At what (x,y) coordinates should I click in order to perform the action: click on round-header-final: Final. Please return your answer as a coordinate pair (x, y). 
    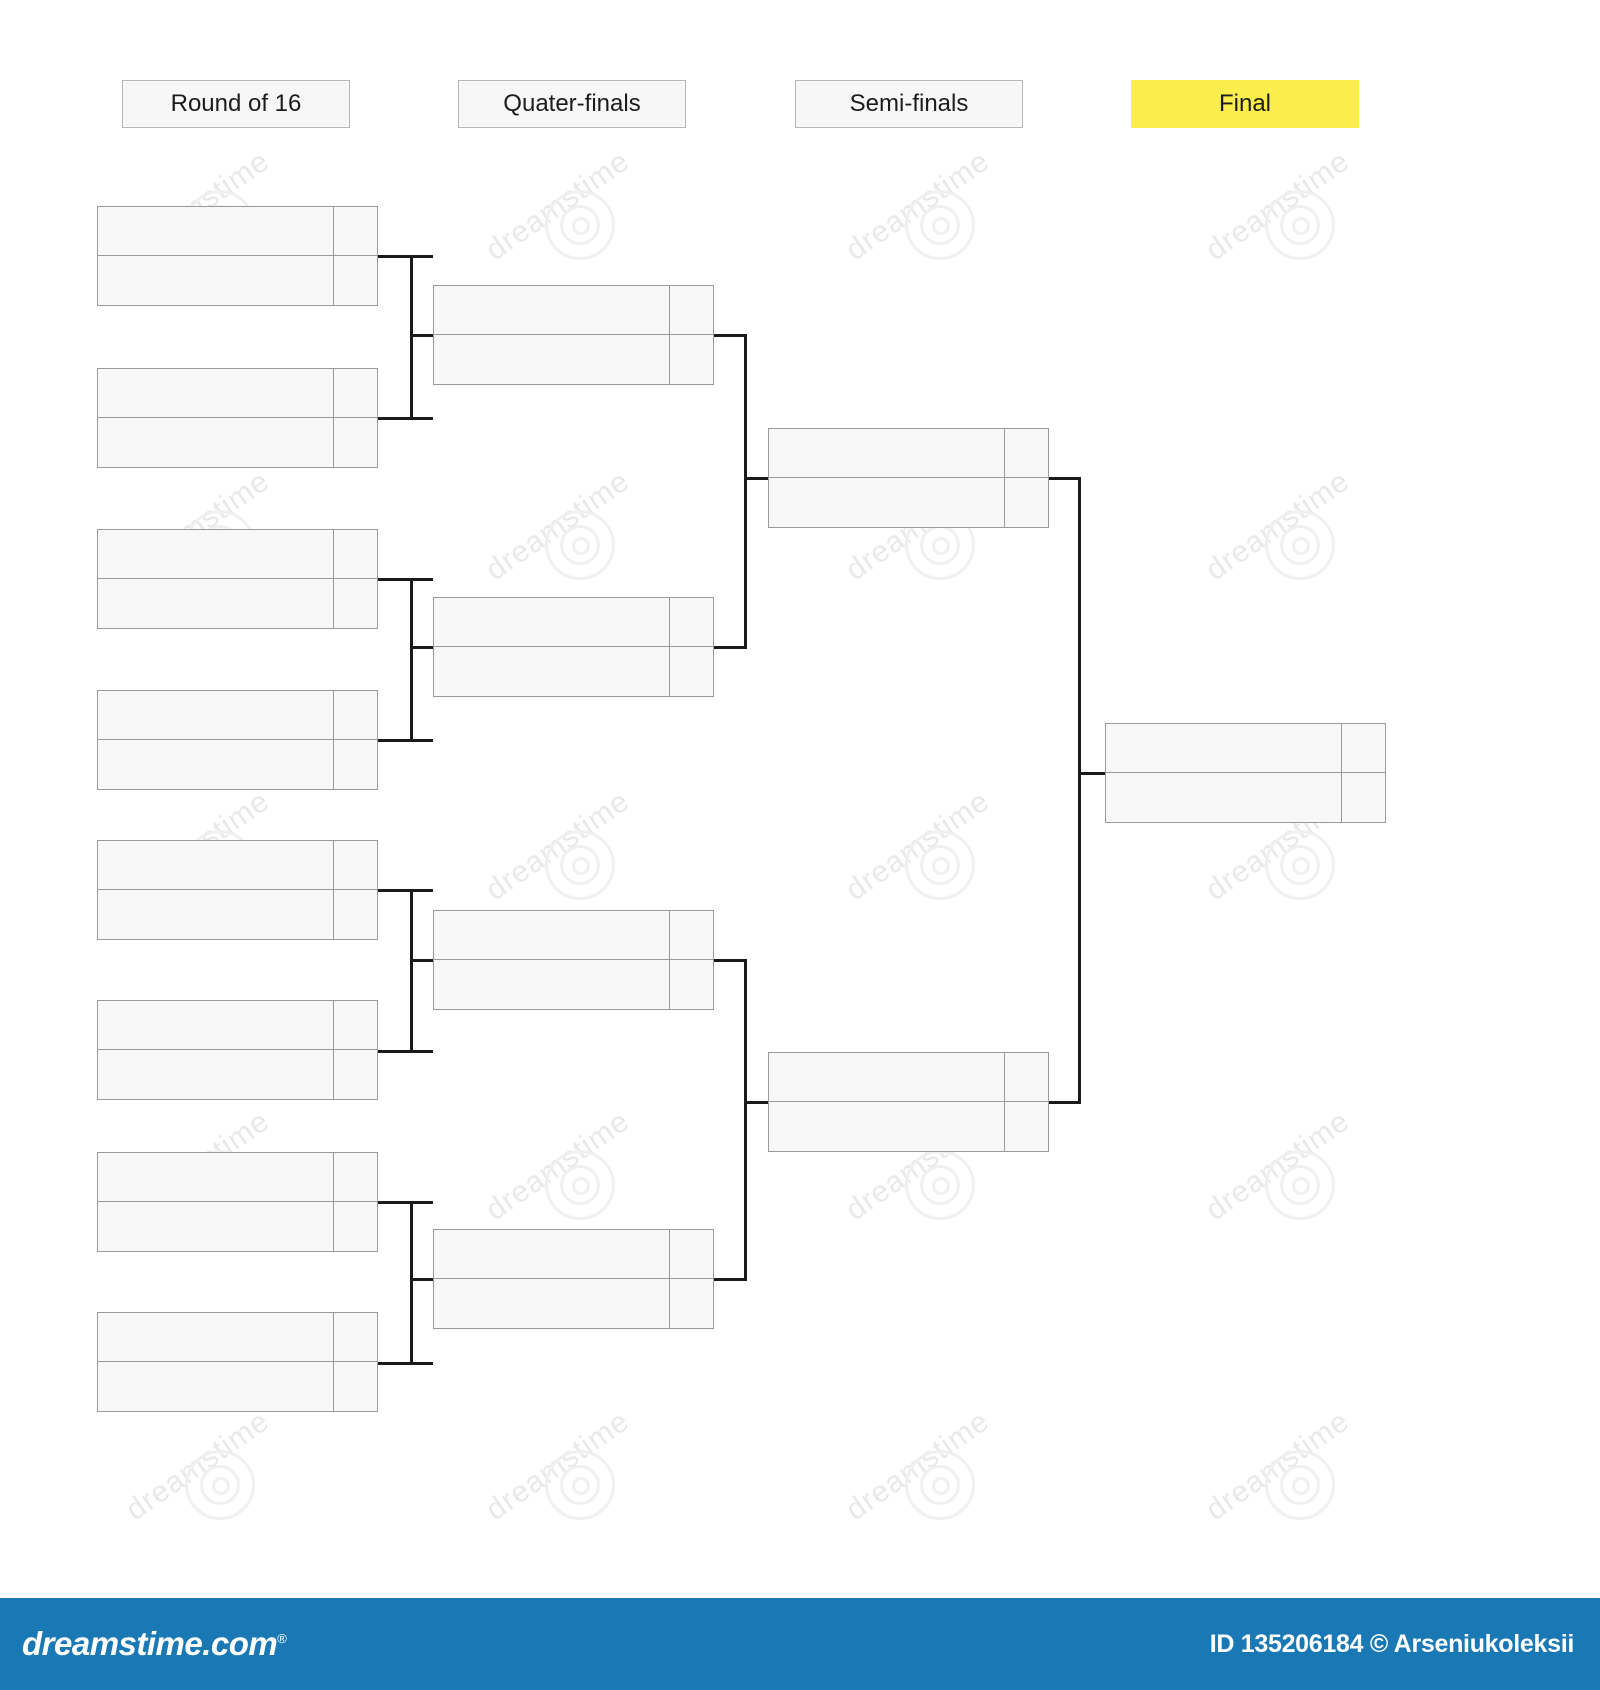
    Looking at the image, I should click on (1245, 104).